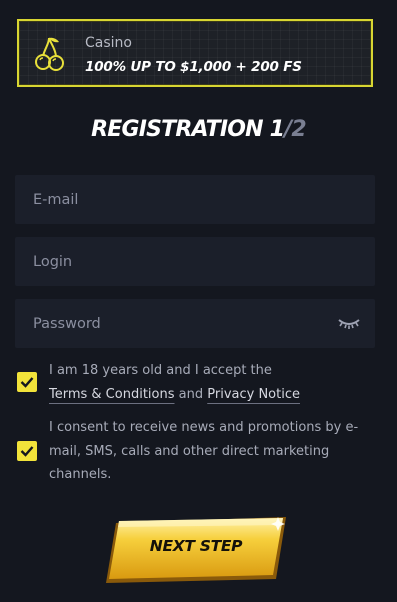  I want to click on email-field-container, so click(195, 199).